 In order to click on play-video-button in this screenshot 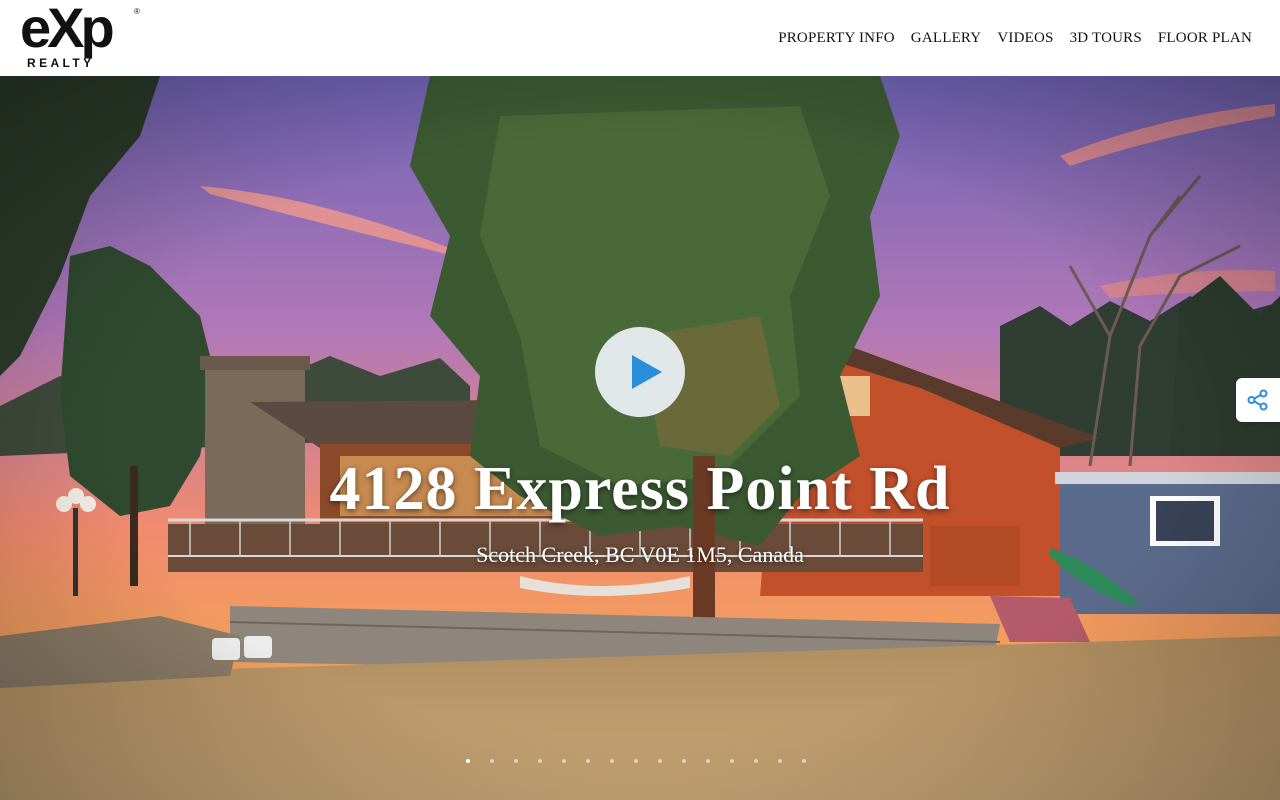, I will do `click(640, 372)`.